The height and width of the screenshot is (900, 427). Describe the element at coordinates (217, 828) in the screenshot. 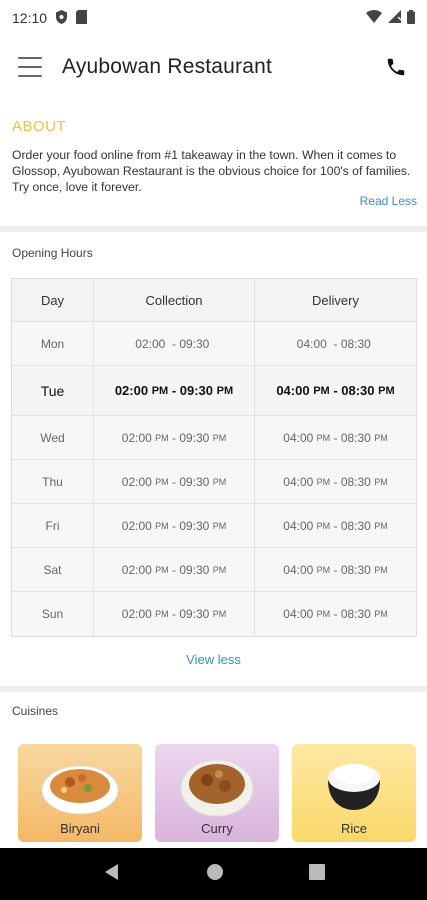

I see `cuisine-label: Curry` at that location.